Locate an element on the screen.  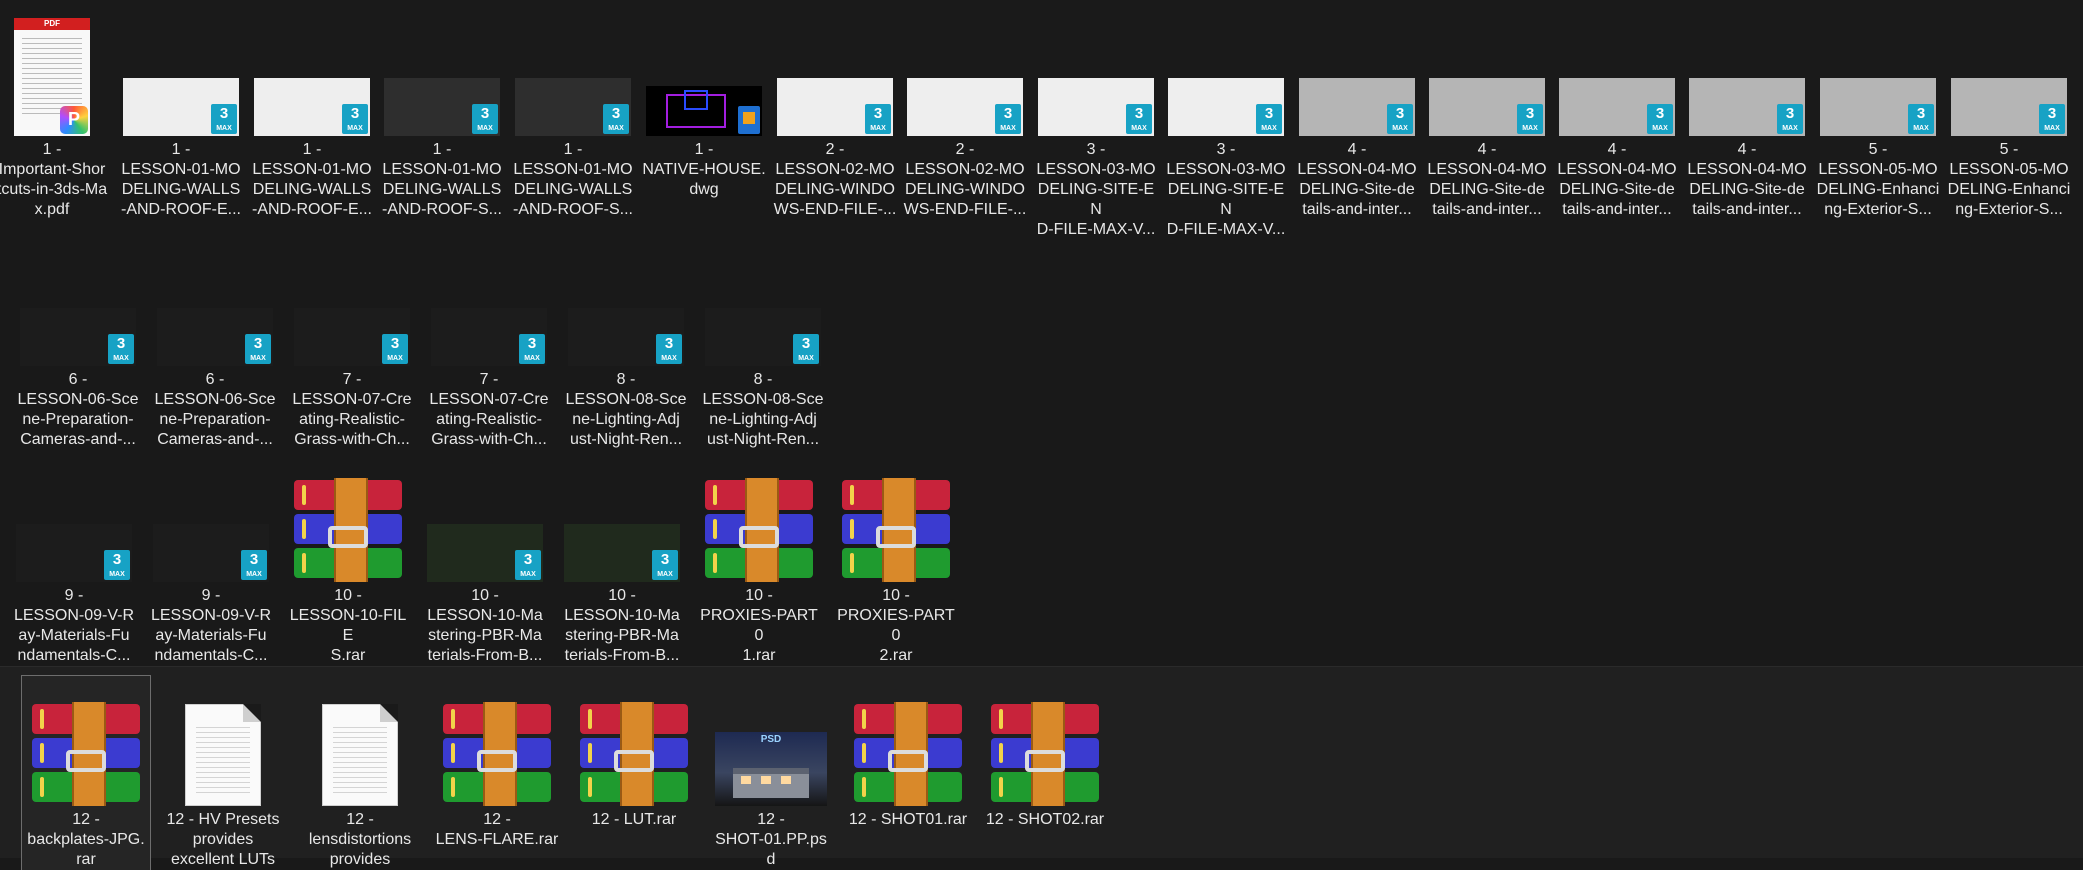
floor-plan-room is located at coordinates (696, 100).